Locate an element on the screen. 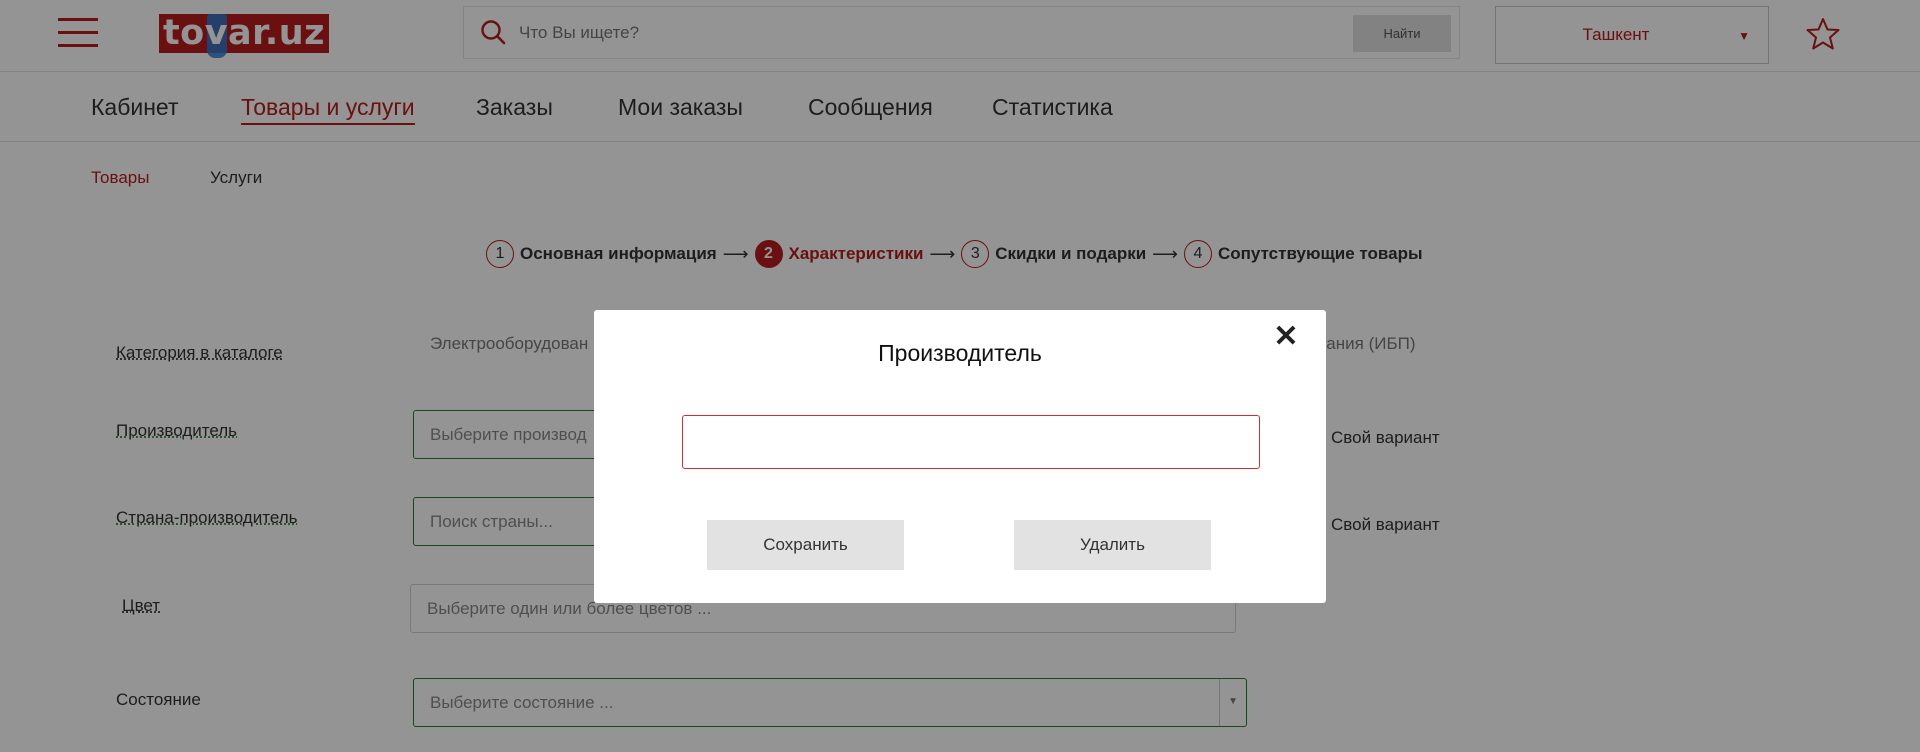 This screenshot has width=1920, height=752. delete-button: Удалить is located at coordinates (1112, 545).